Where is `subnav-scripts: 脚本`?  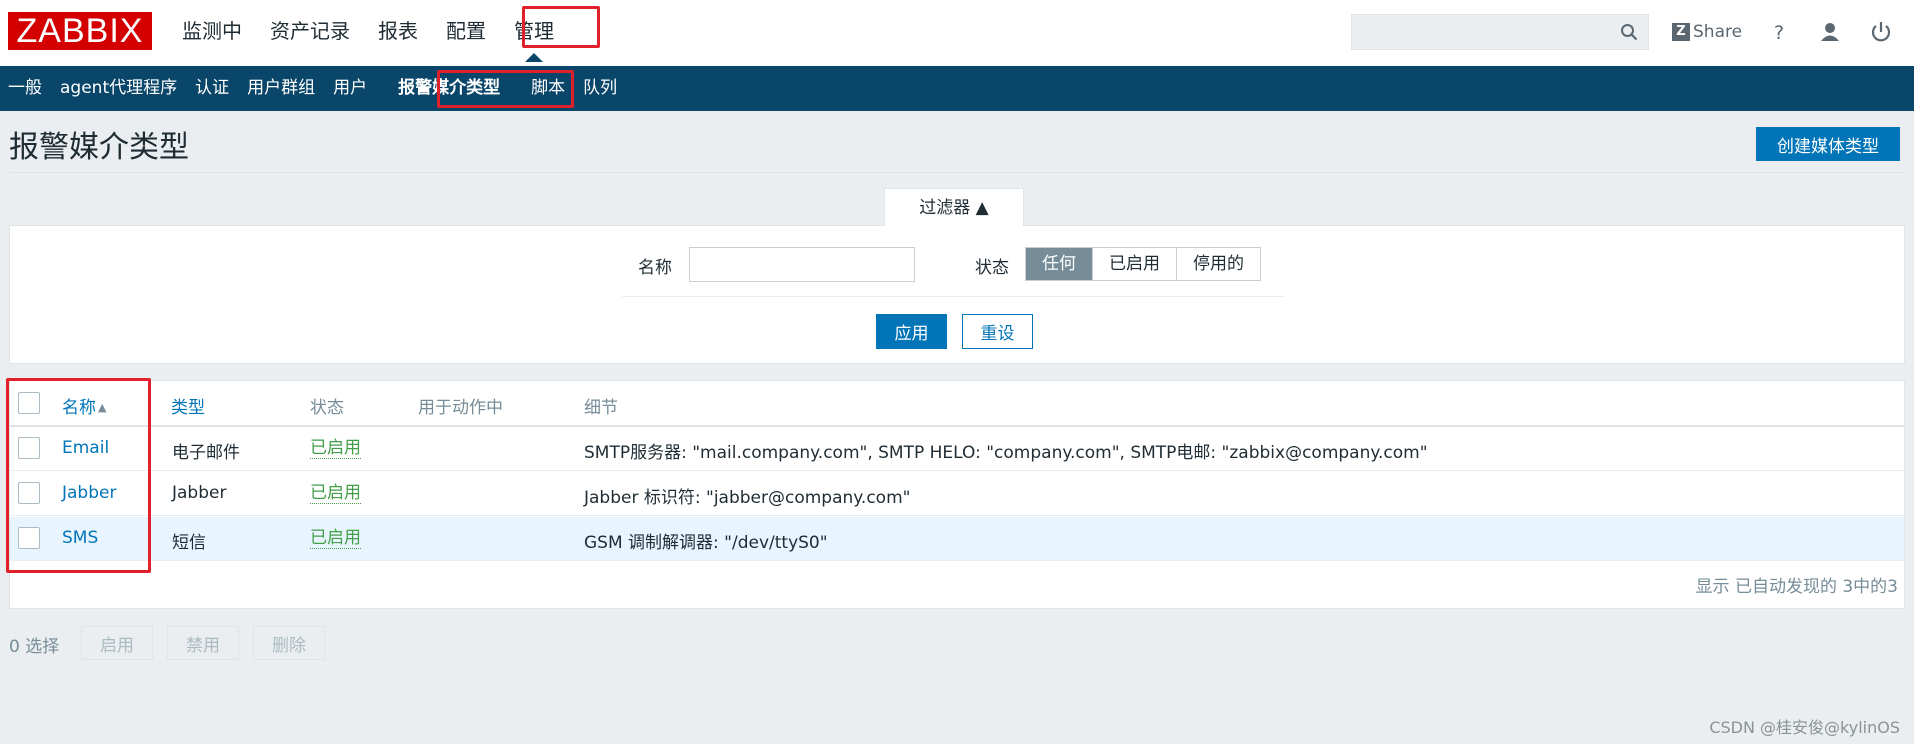
subnav-scripts: 脚本 is located at coordinates (548, 88).